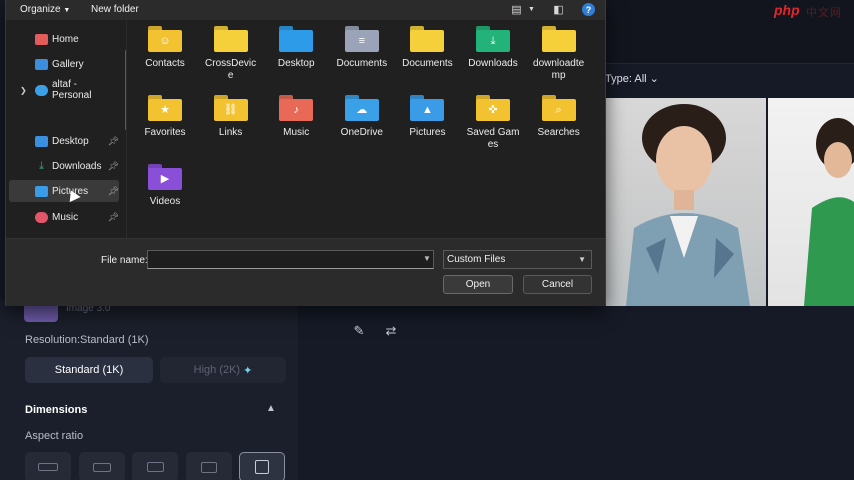 This screenshot has width=854, height=480. I want to click on regenerate-icon: ⇄, so click(391, 331).